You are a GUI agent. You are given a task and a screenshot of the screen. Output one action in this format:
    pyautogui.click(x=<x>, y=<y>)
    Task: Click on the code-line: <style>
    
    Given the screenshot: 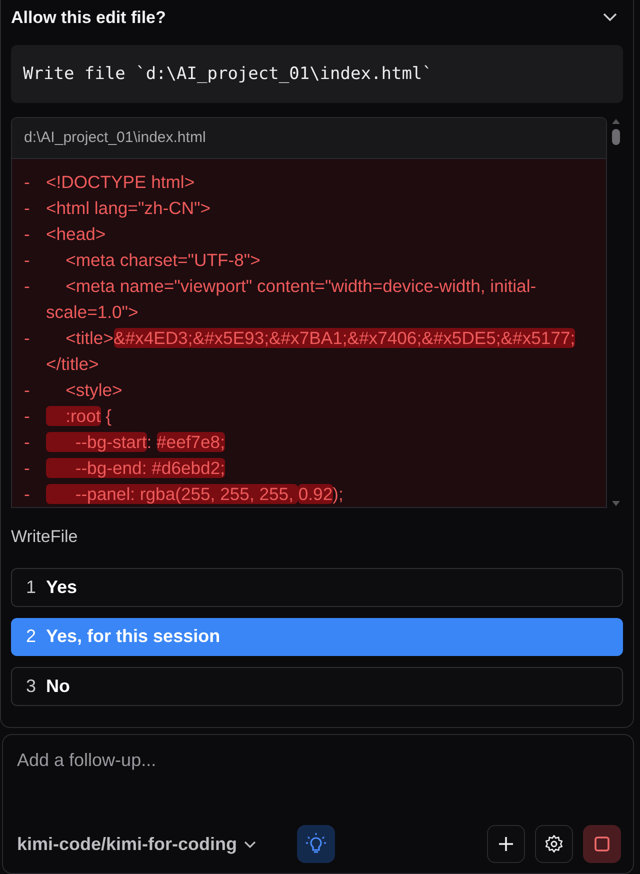 What is the action you would take?
    pyautogui.click(x=94, y=390)
    